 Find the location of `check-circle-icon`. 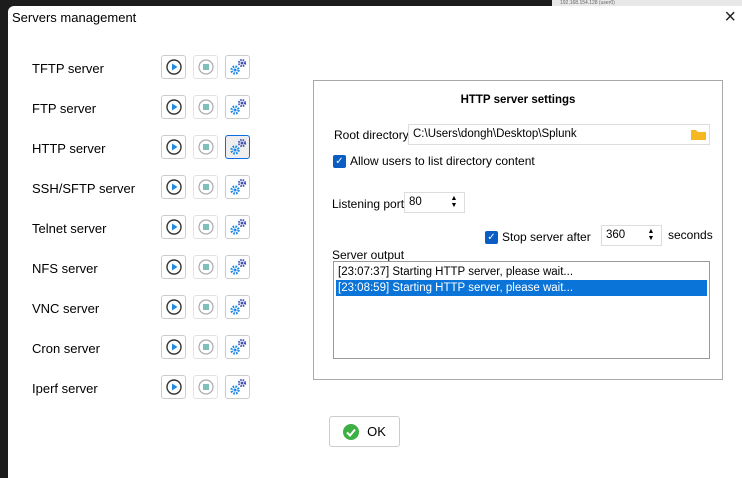

check-circle-icon is located at coordinates (351, 431).